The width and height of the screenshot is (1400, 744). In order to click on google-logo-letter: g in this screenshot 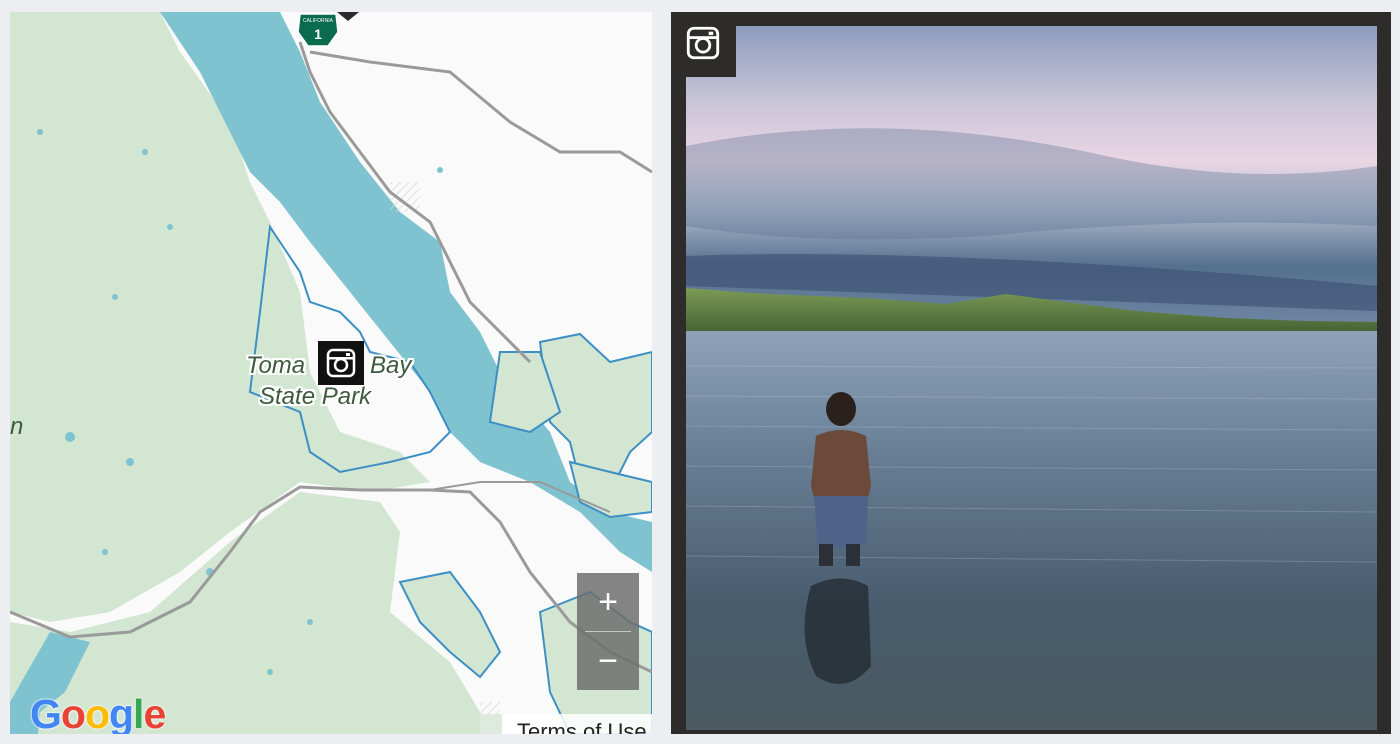, I will do `click(121, 712)`.